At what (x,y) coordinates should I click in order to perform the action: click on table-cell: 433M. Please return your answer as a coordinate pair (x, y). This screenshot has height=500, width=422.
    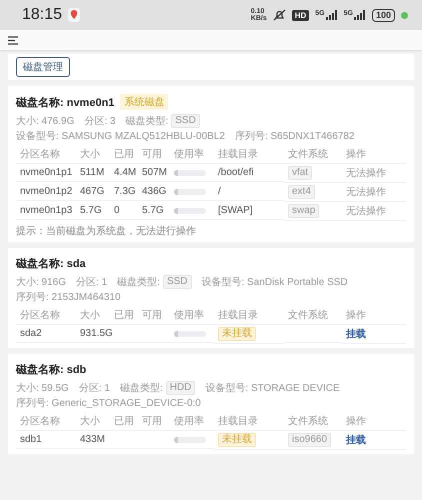
    Looking at the image, I should click on (93, 440).